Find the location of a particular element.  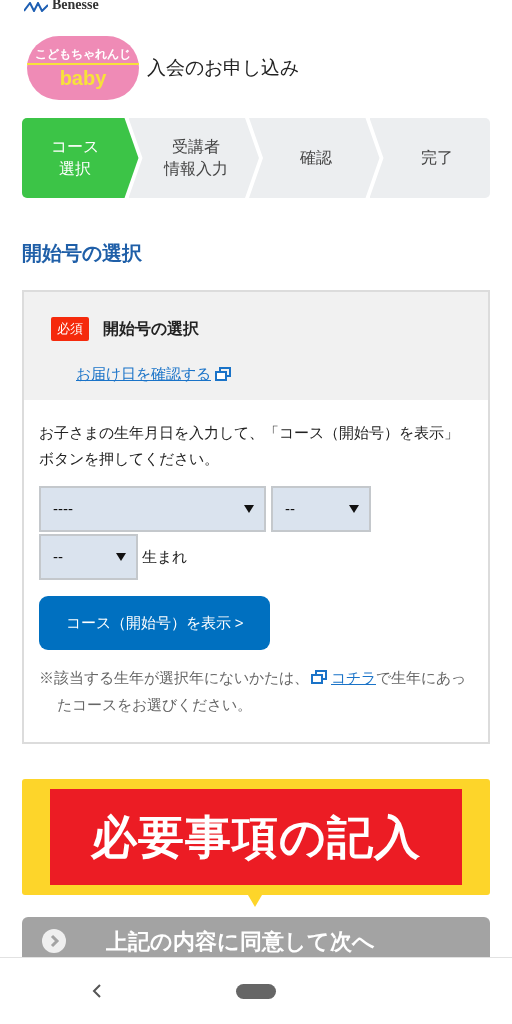

back-icon is located at coordinates (97, 991).